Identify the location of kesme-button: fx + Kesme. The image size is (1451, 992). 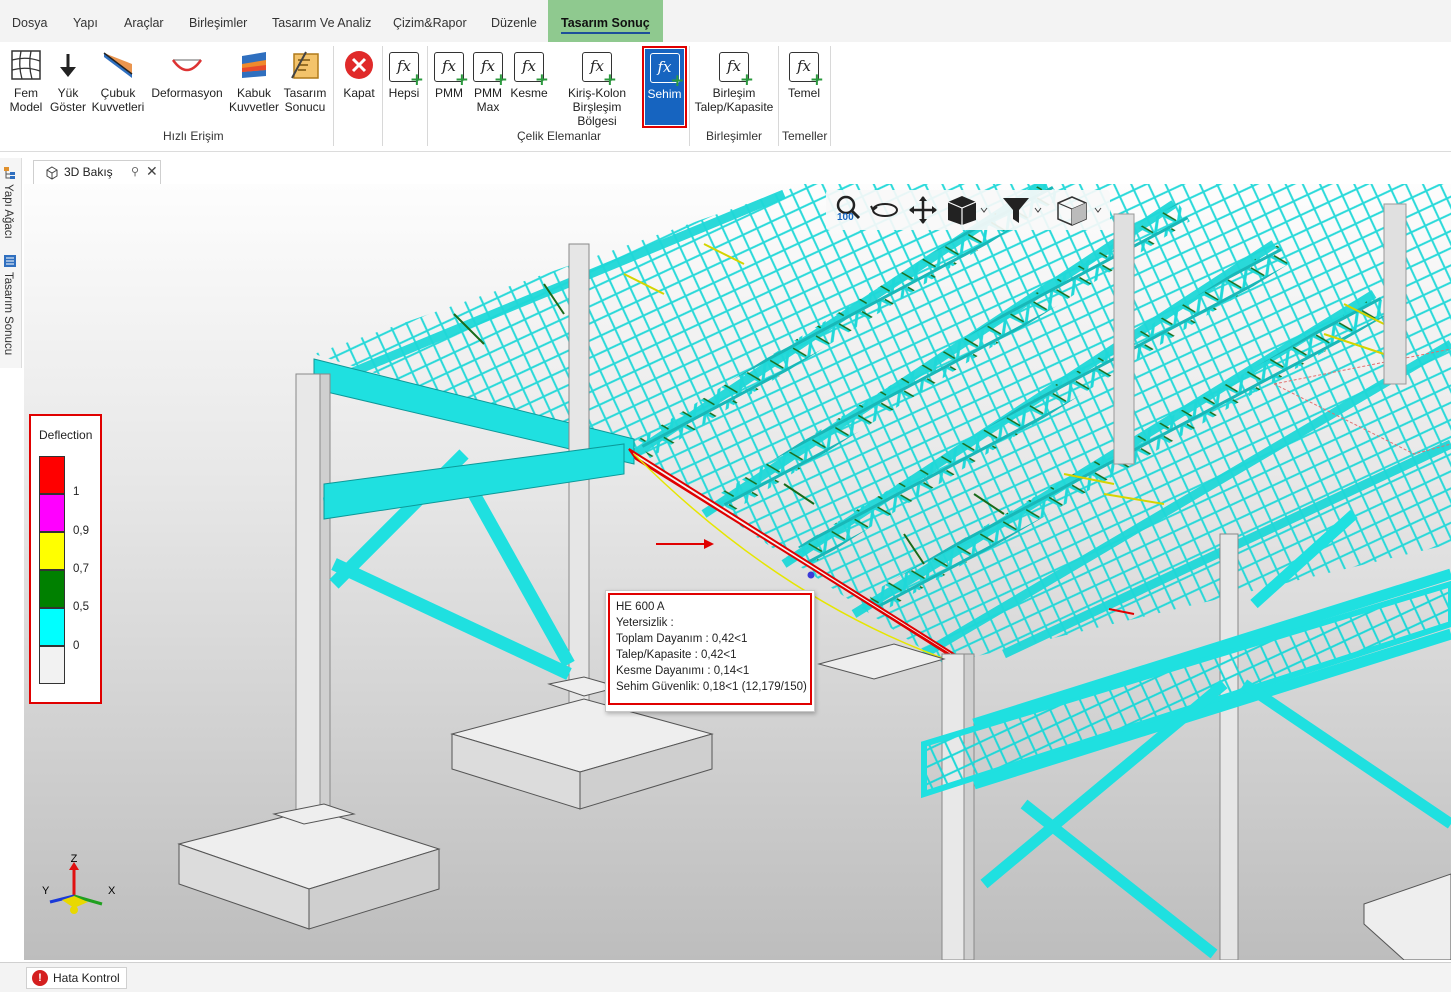
(529, 74).